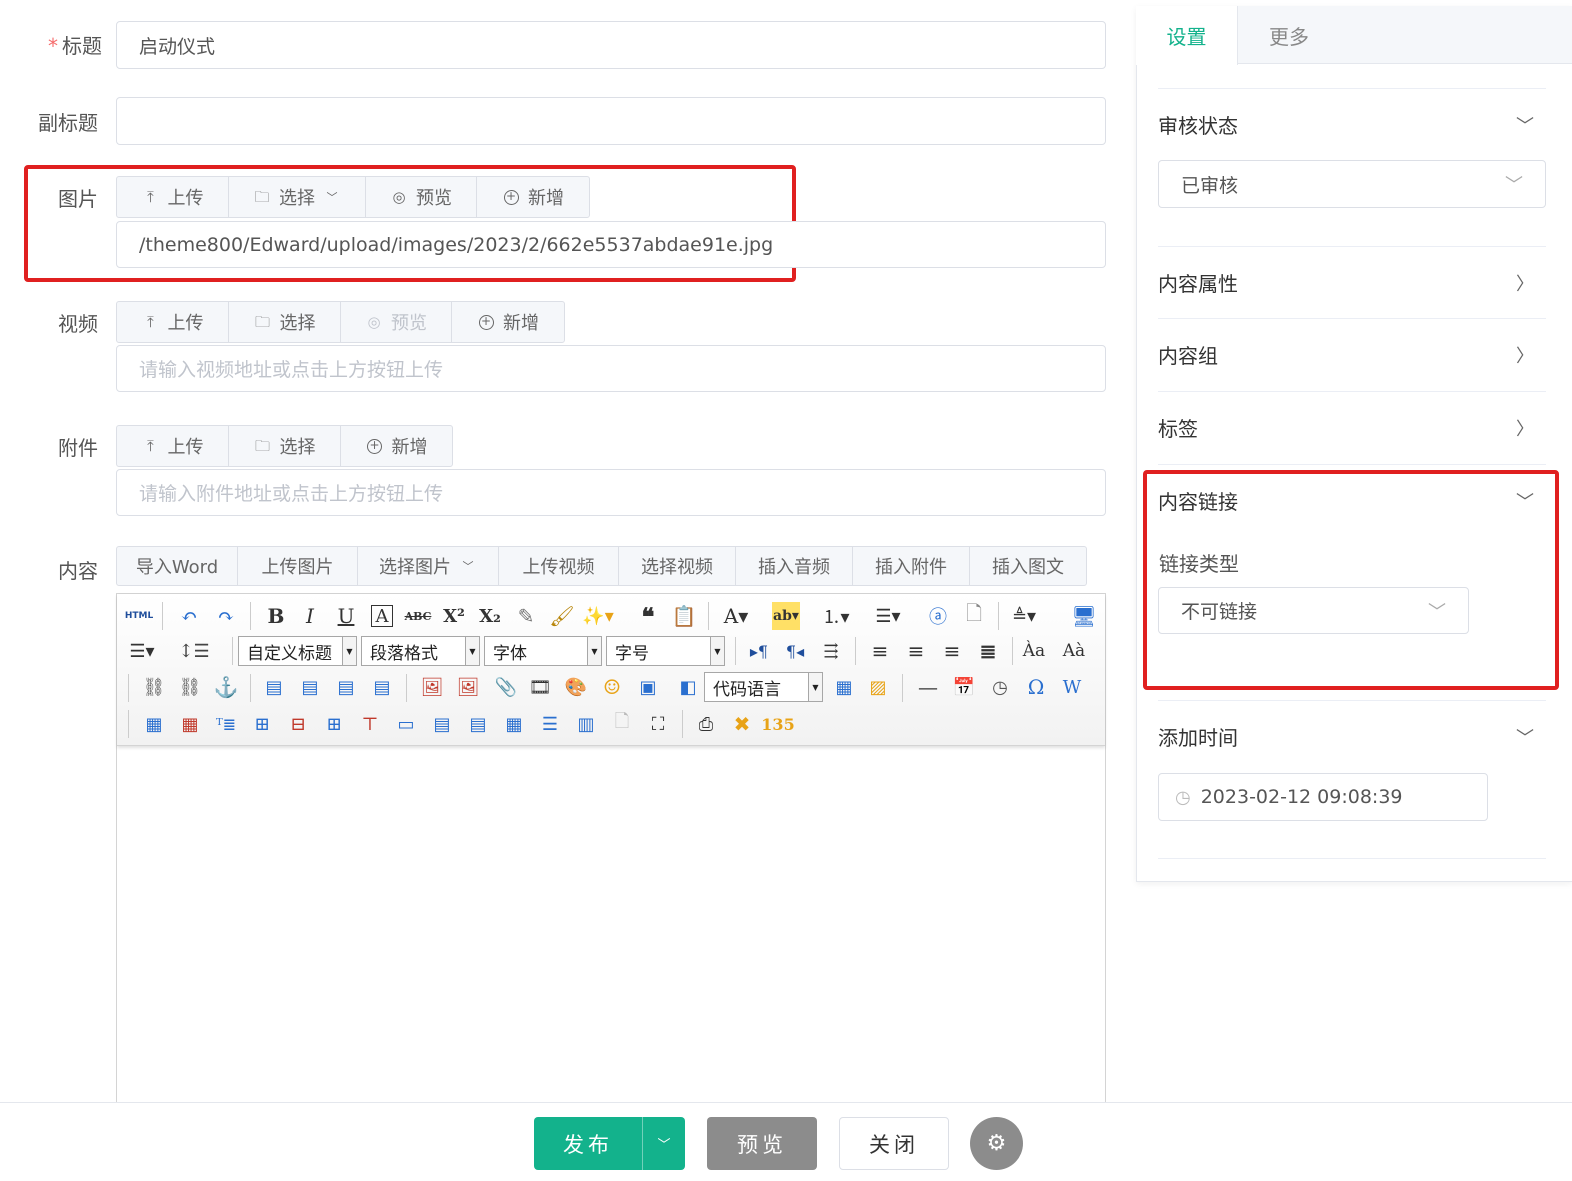 The width and height of the screenshot is (1572, 1181). What do you see at coordinates (888, 616) in the screenshot?
I see `unordered-list-icon: ☰▾` at bounding box center [888, 616].